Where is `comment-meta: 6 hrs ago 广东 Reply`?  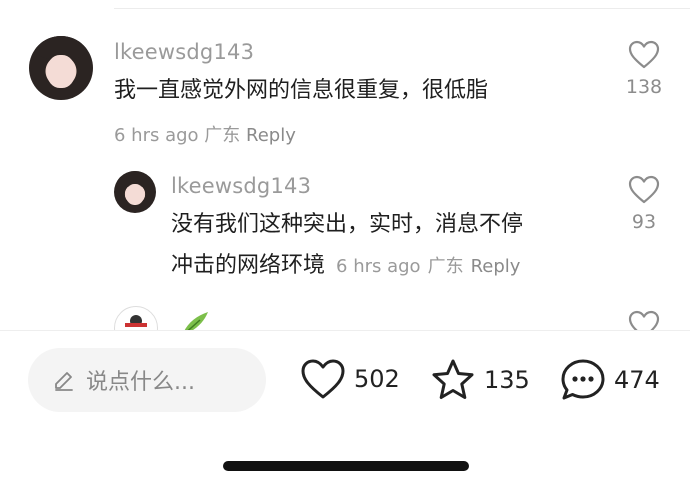
comment-meta: 6 hrs ago 广东 Reply is located at coordinates (205, 134).